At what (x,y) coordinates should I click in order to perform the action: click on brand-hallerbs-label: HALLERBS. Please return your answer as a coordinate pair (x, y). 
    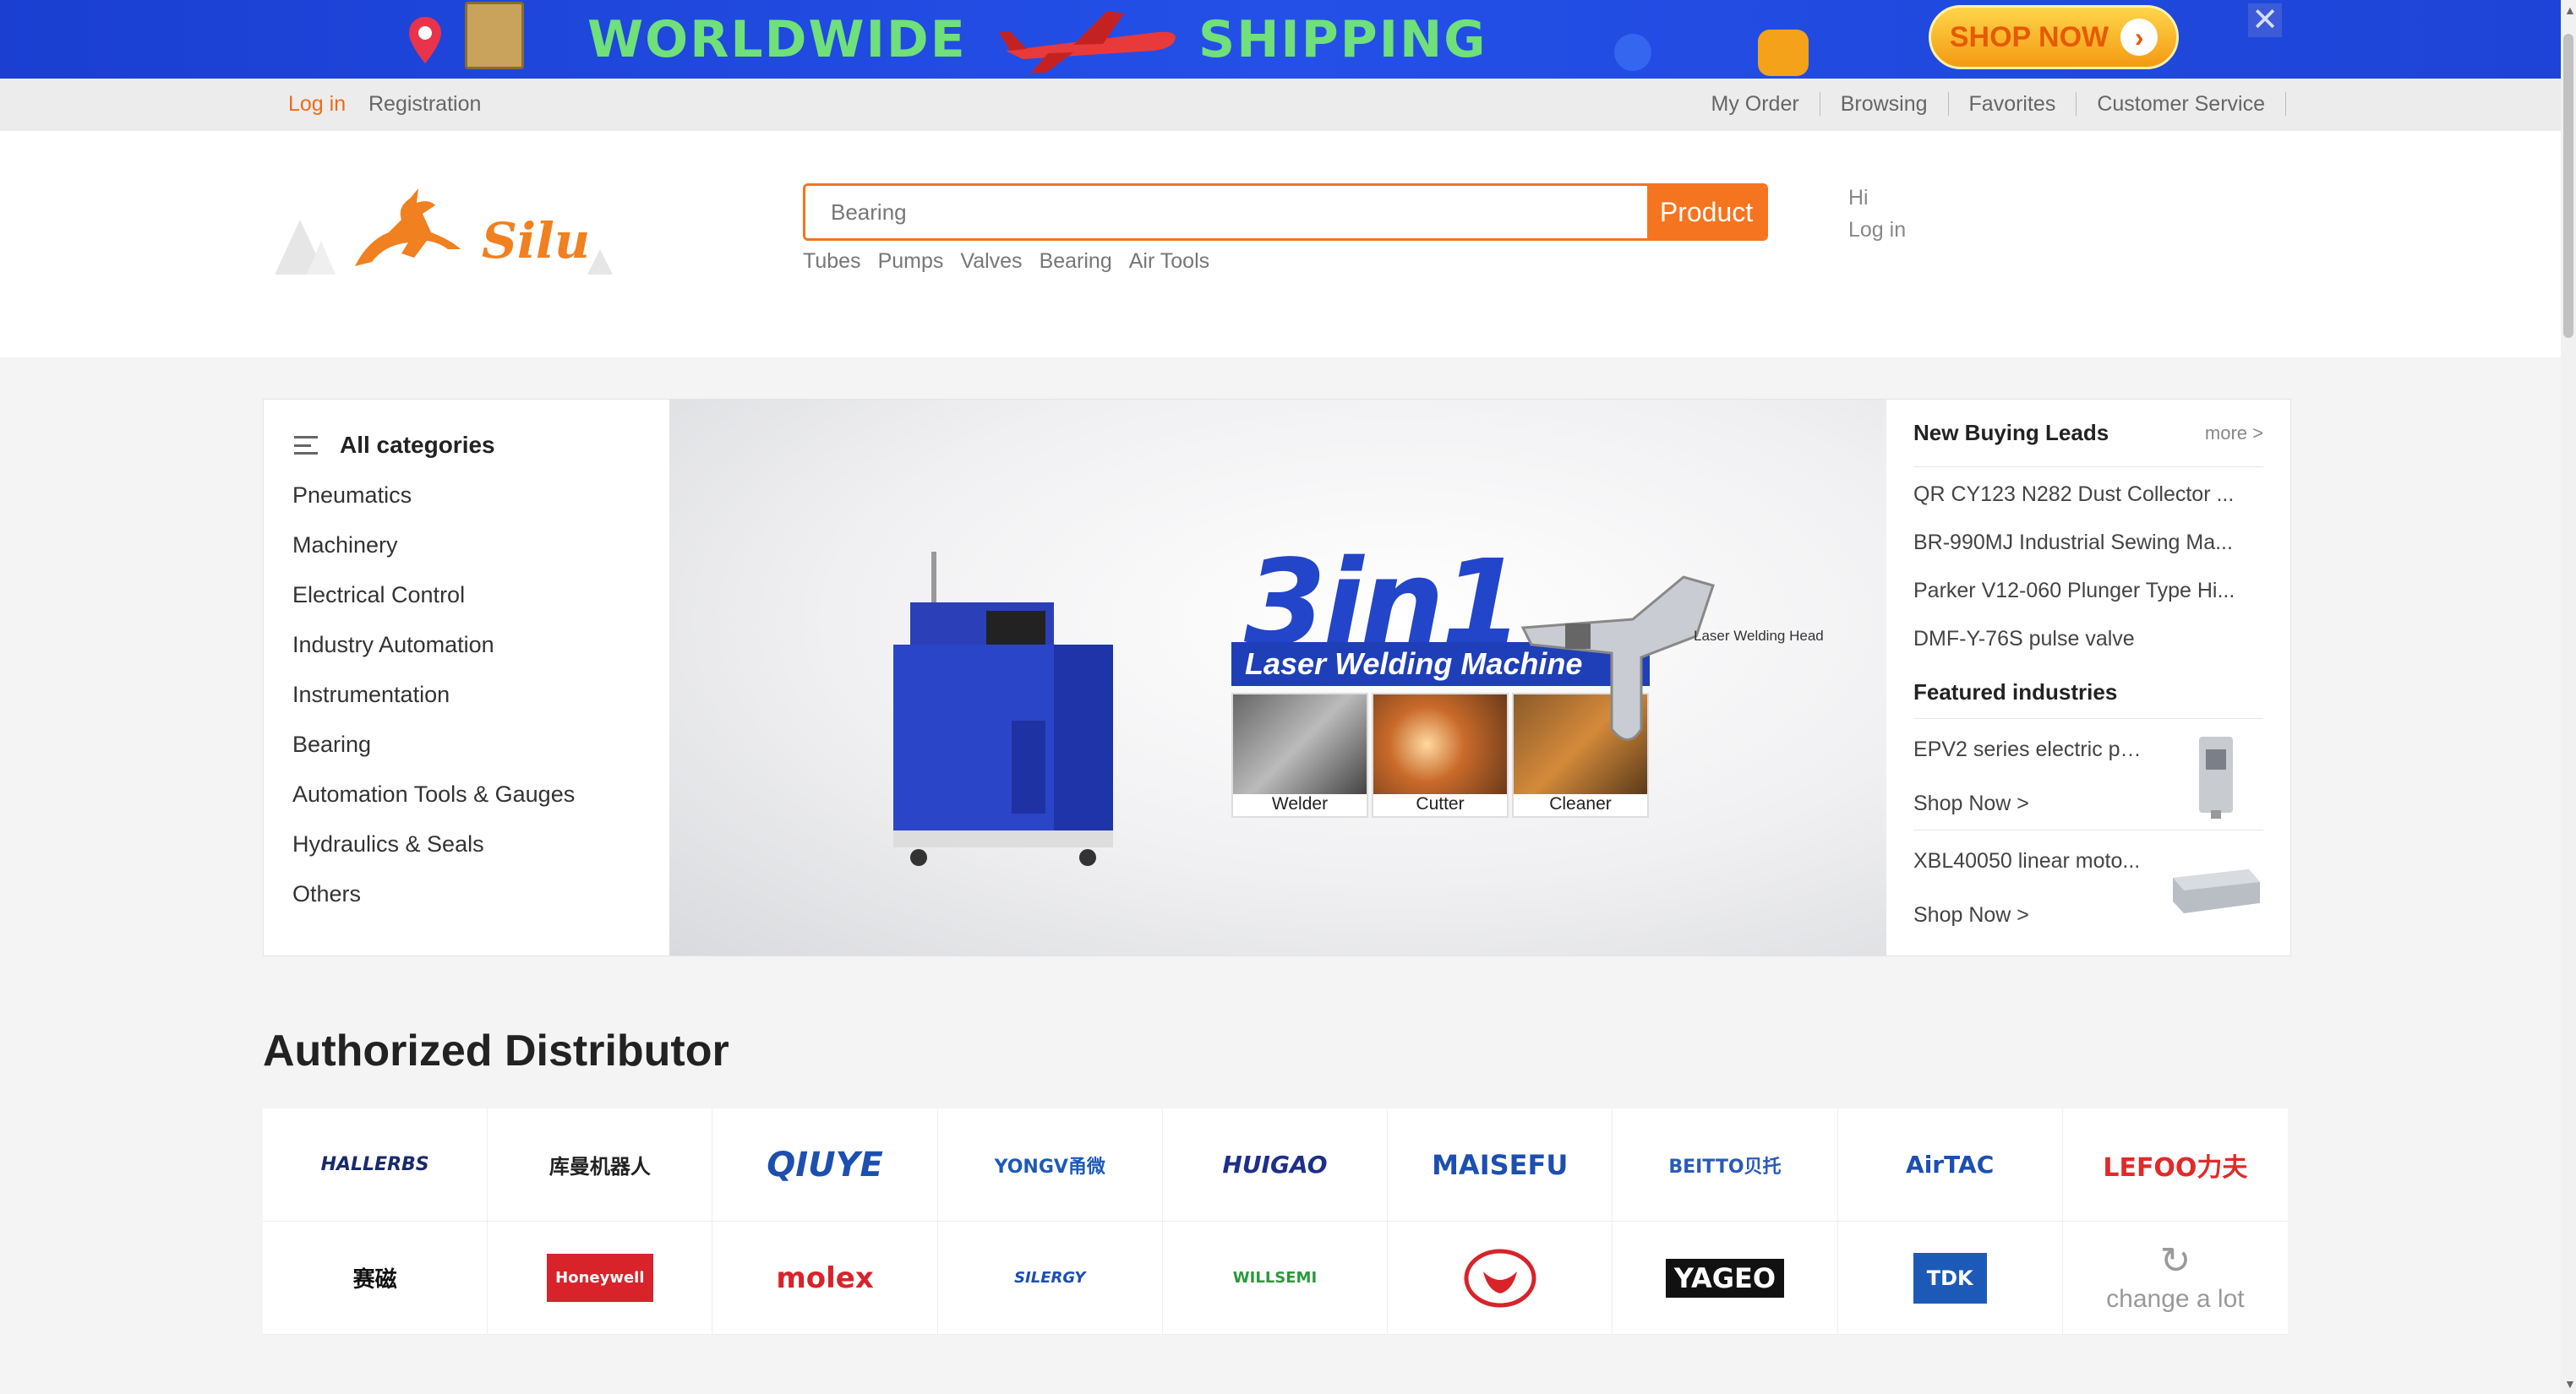
    Looking at the image, I should click on (374, 1164).